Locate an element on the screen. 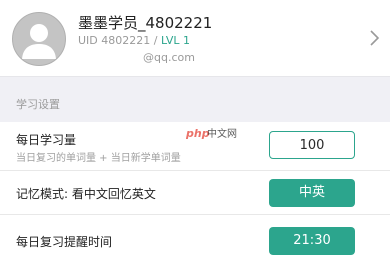 Image resolution: width=390 pixels, height=260 pixels. user-silhouette-icon is located at coordinates (39, 41).